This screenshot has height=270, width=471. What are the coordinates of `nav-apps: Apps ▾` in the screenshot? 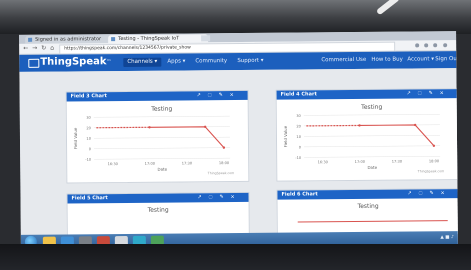 It's located at (176, 61).